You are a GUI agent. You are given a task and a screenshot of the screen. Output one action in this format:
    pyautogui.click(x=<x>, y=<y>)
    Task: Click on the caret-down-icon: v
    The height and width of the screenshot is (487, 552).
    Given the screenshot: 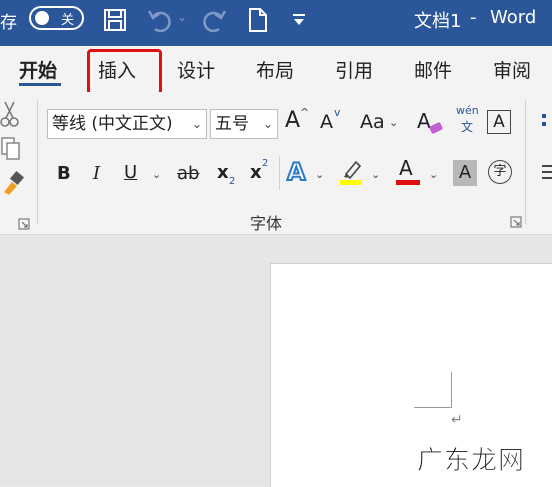 What is the action you would take?
    pyautogui.click(x=337, y=112)
    